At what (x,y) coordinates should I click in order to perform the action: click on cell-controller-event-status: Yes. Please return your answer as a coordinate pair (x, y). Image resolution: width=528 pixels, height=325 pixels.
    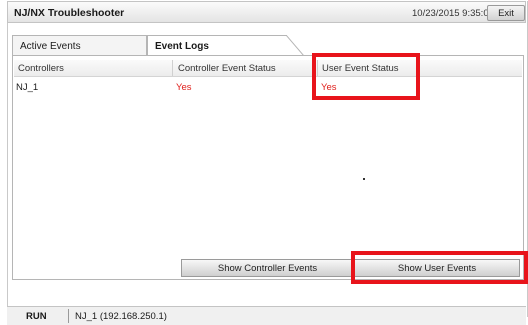
    Looking at the image, I should click on (184, 87).